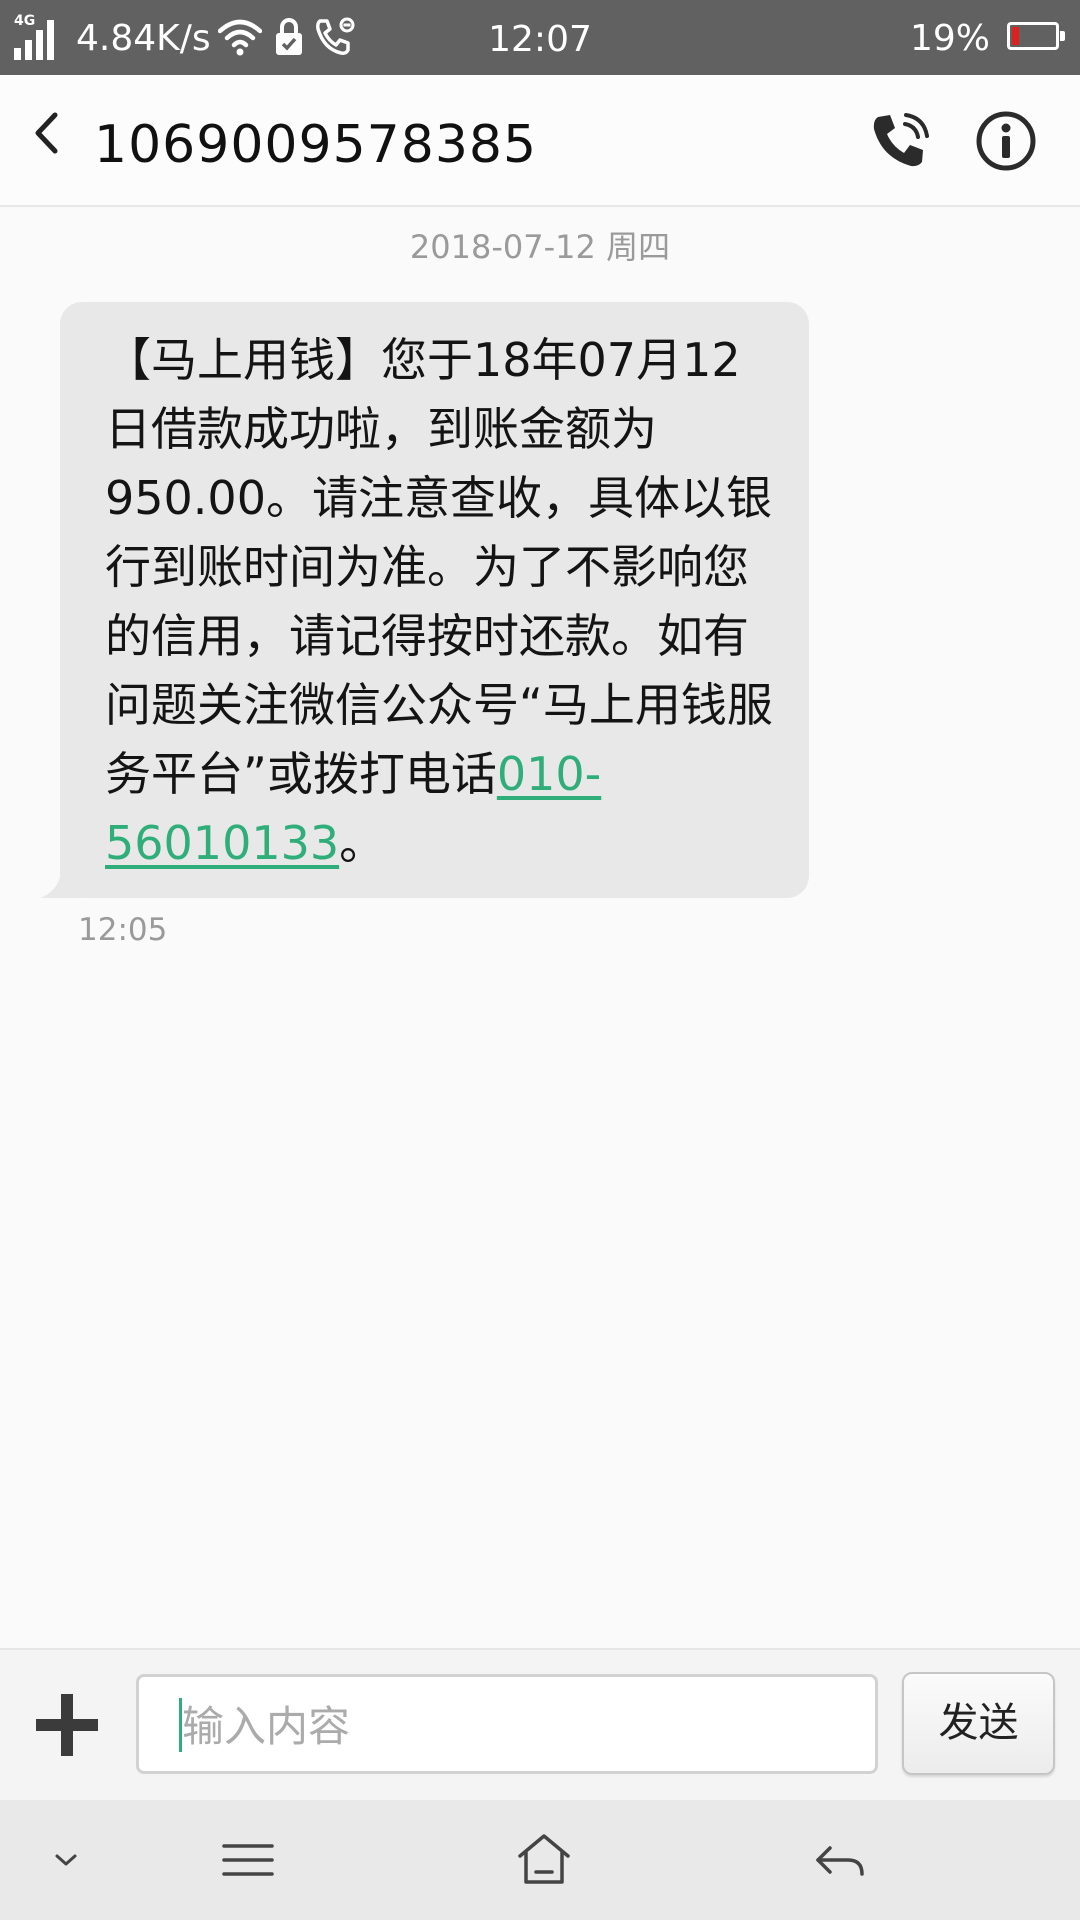 This screenshot has height=1920, width=1080. I want to click on navigation-bar, so click(540, 1860).